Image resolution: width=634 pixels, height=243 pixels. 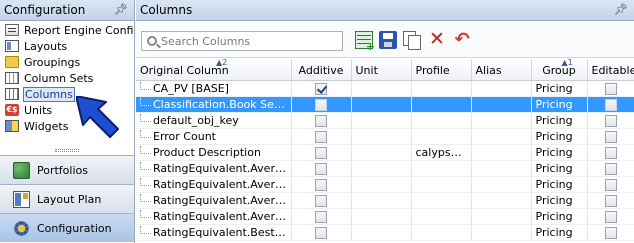 I want to click on nav-button-layout-plan: Layout Plan, so click(x=67, y=198).